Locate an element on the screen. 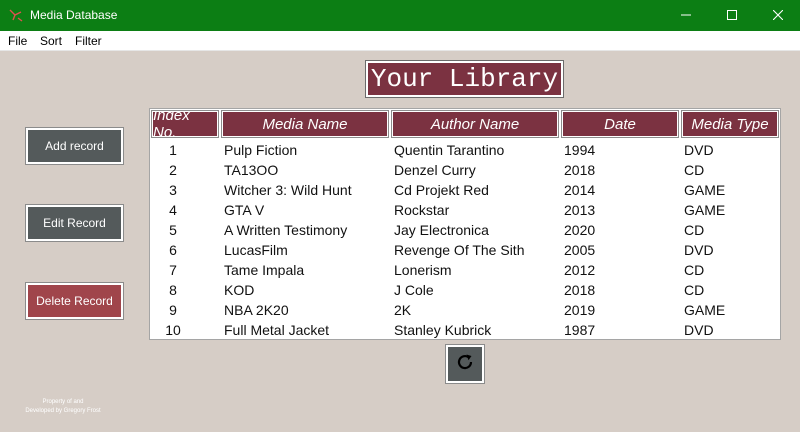 This screenshot has height=432, width=800. cell-media-name: GTA V is located at coordinates (244, 210).